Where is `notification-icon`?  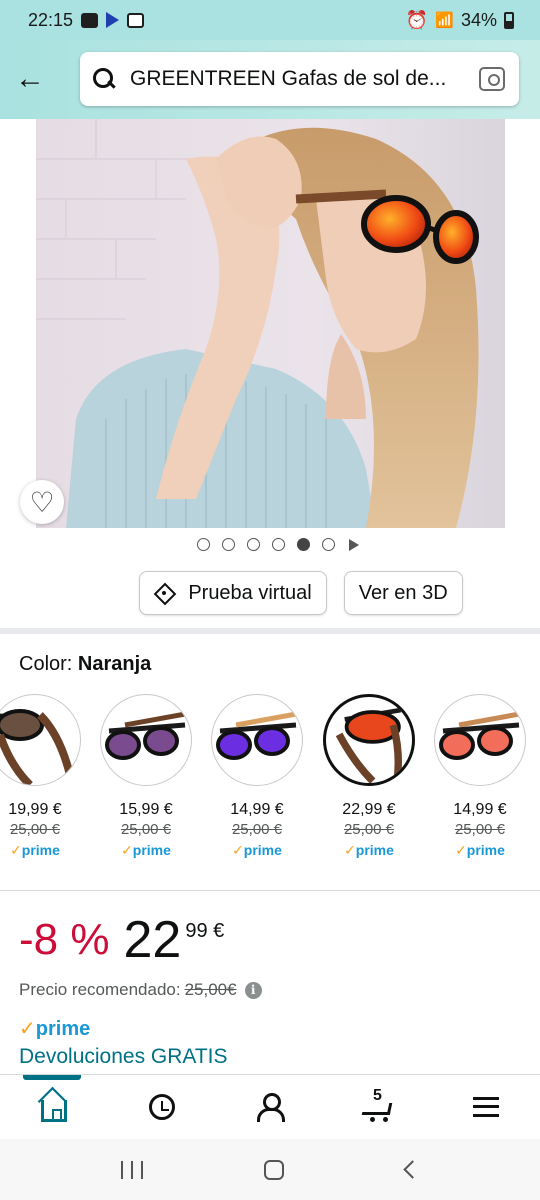 notification-icon is located at coordinates (90, 20).